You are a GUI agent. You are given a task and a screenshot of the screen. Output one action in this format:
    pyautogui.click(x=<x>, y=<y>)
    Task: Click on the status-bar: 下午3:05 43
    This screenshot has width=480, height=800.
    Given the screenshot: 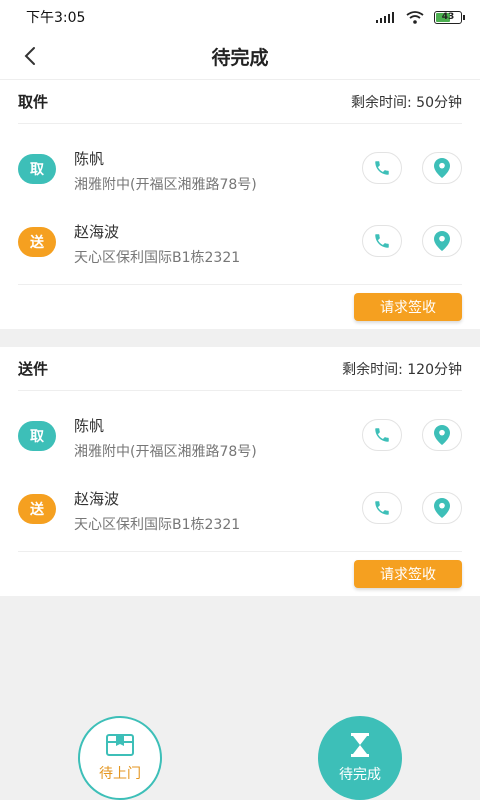 What is the action you would take?
    pyautogui.click(x=240, y=17)
    